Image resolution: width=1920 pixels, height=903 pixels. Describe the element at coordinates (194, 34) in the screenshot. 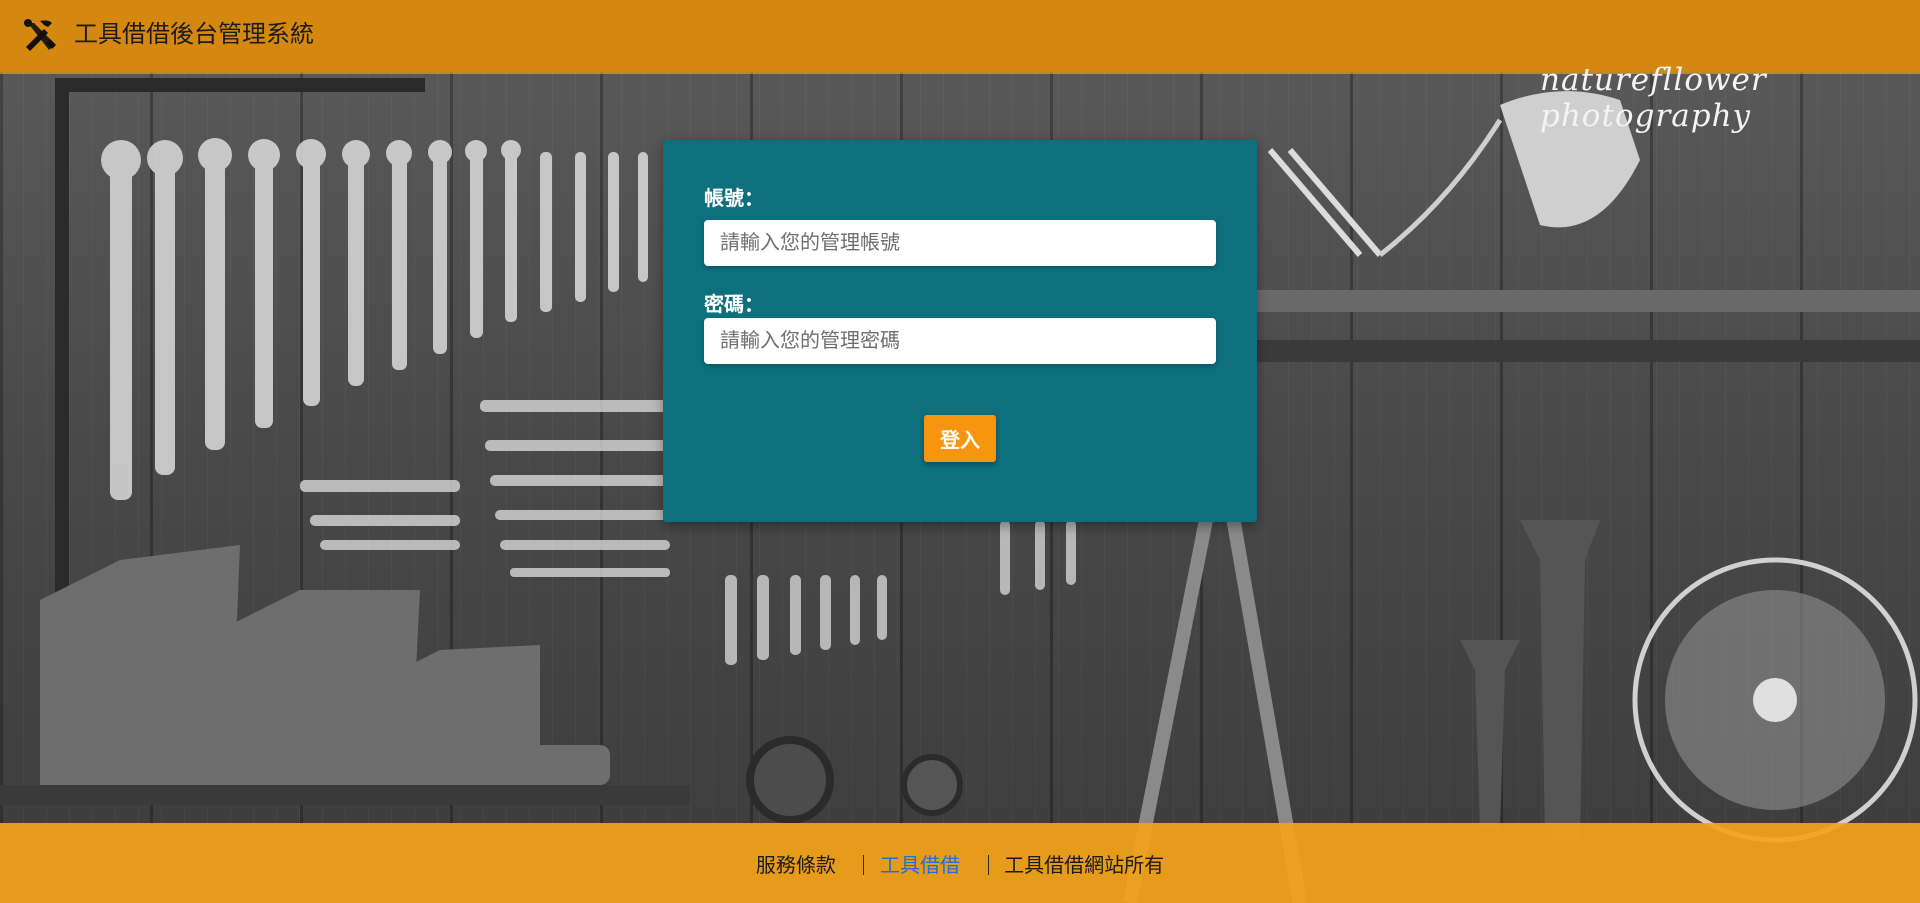

I see `system-title: 工具借借後台管理系統` at that location.